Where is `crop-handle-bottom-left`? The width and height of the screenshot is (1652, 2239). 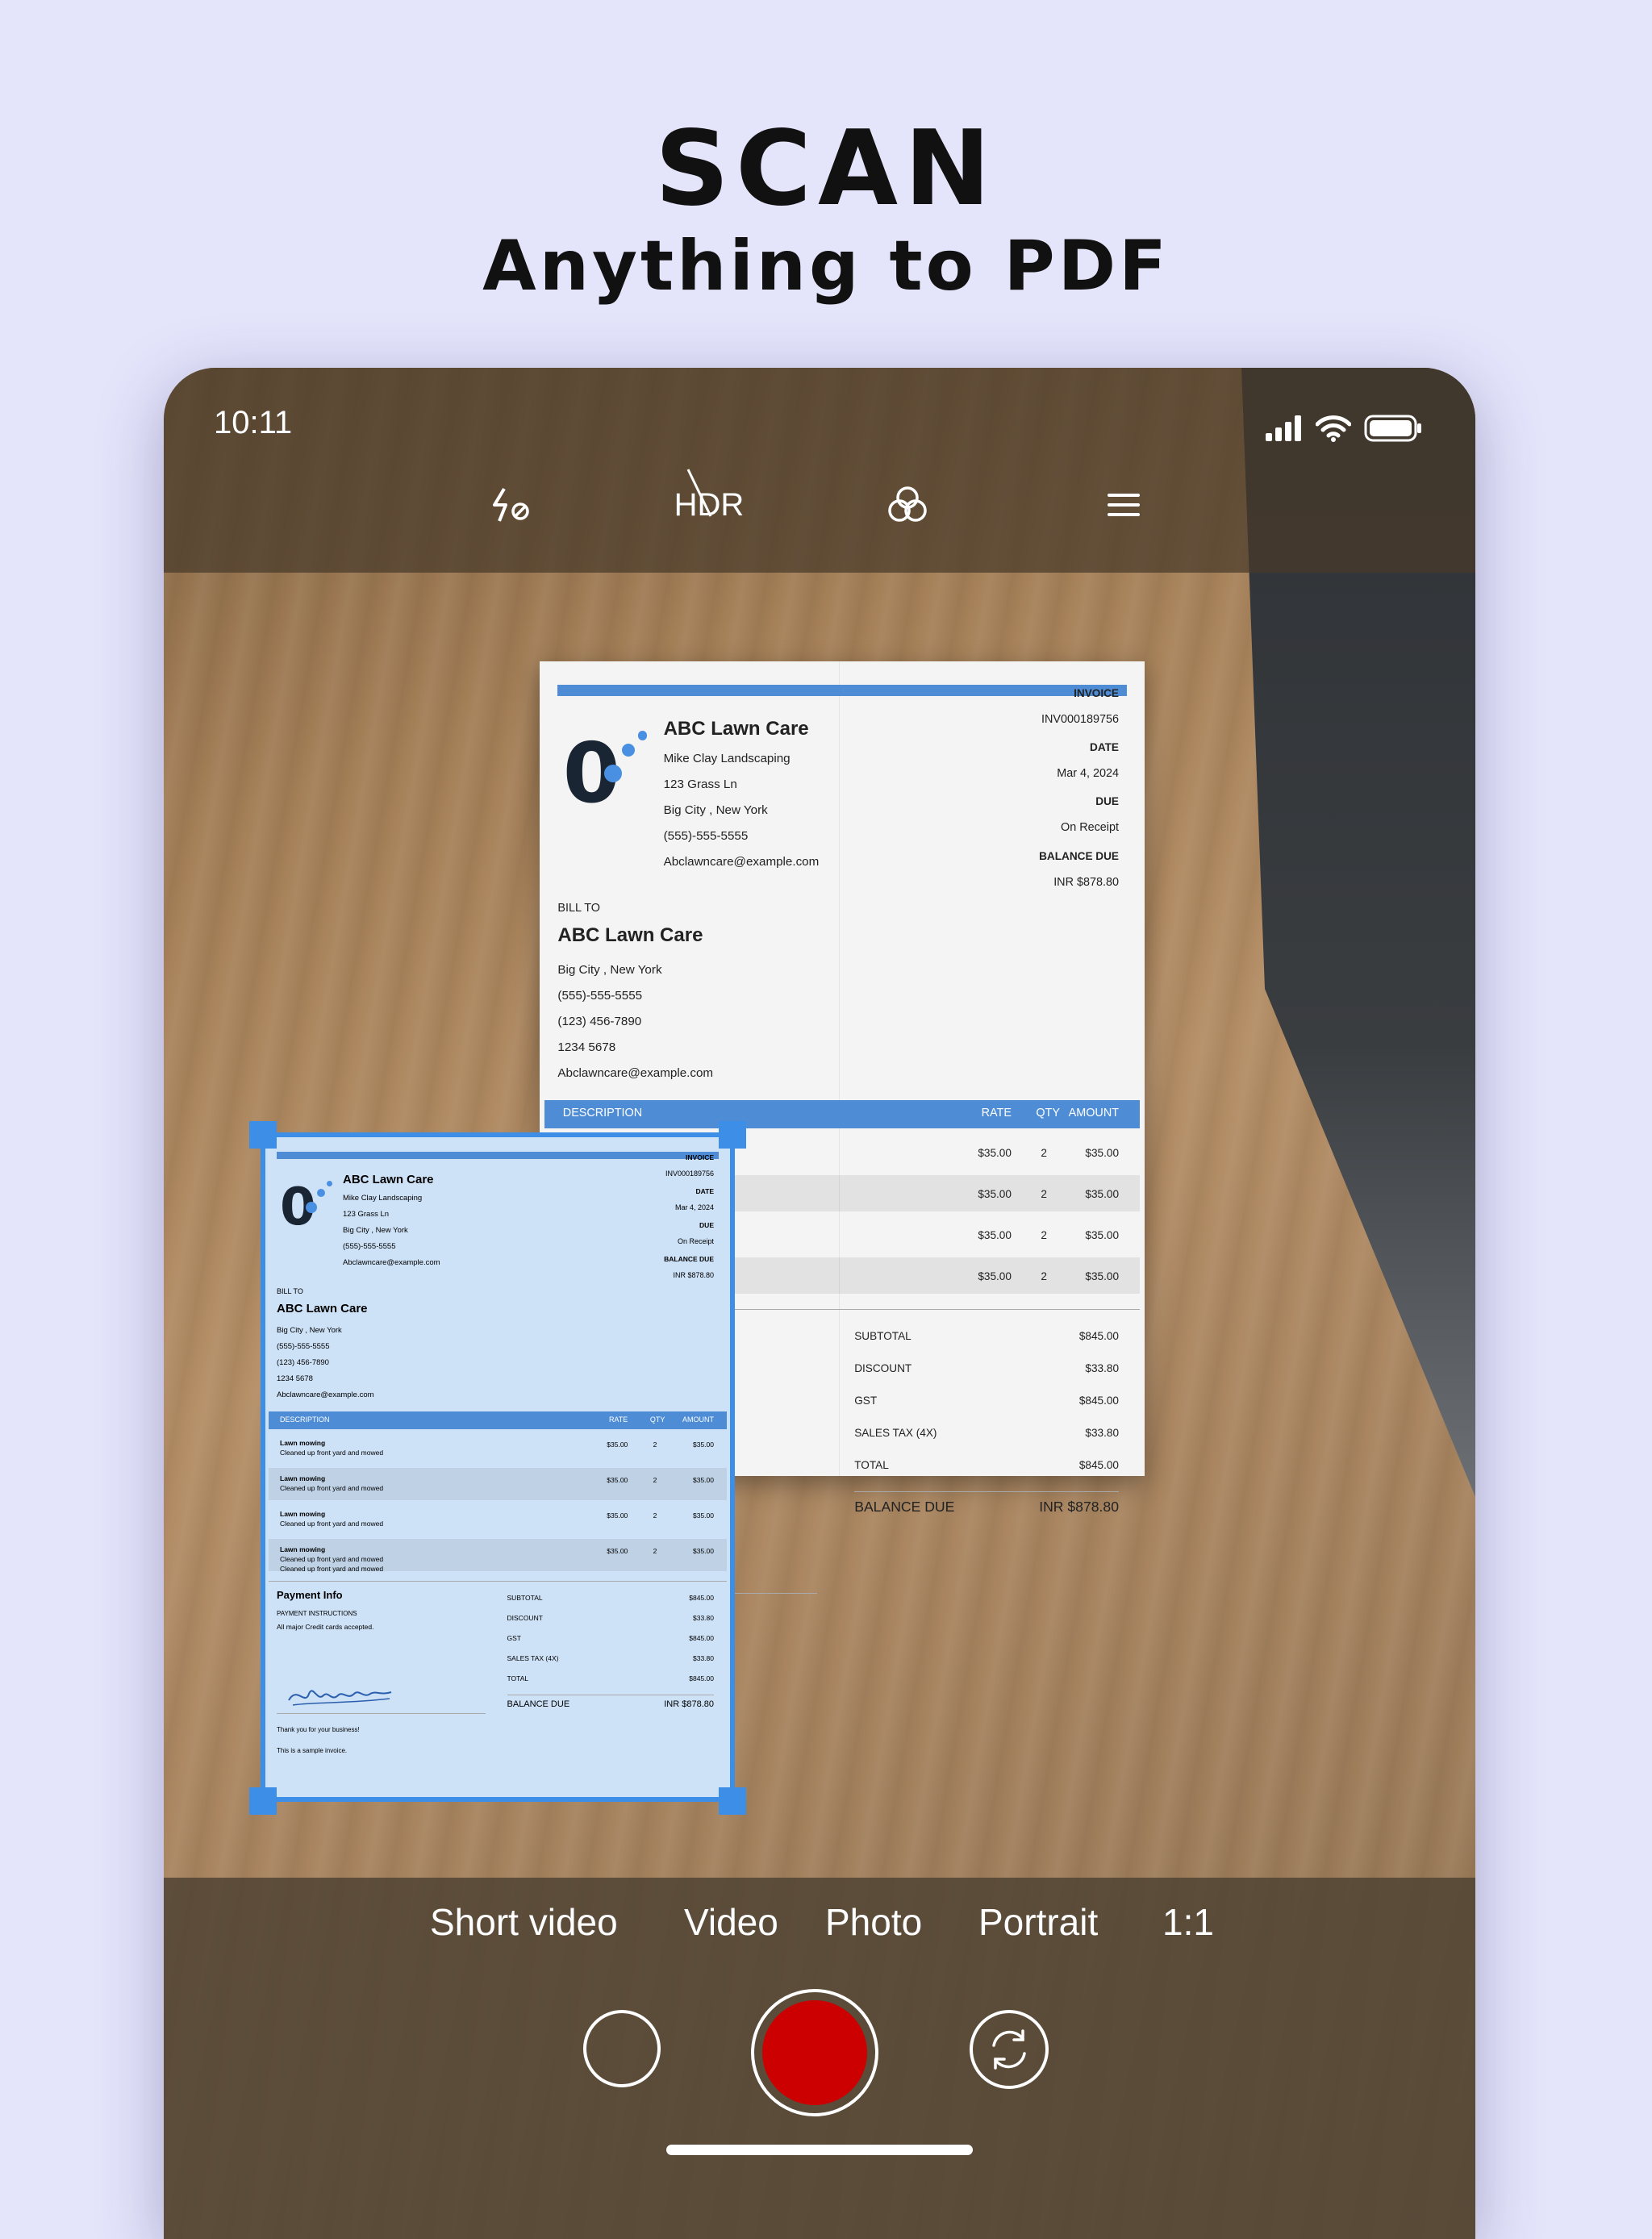
crop-handle-bottom-left is located at coordinates (263, 1801).